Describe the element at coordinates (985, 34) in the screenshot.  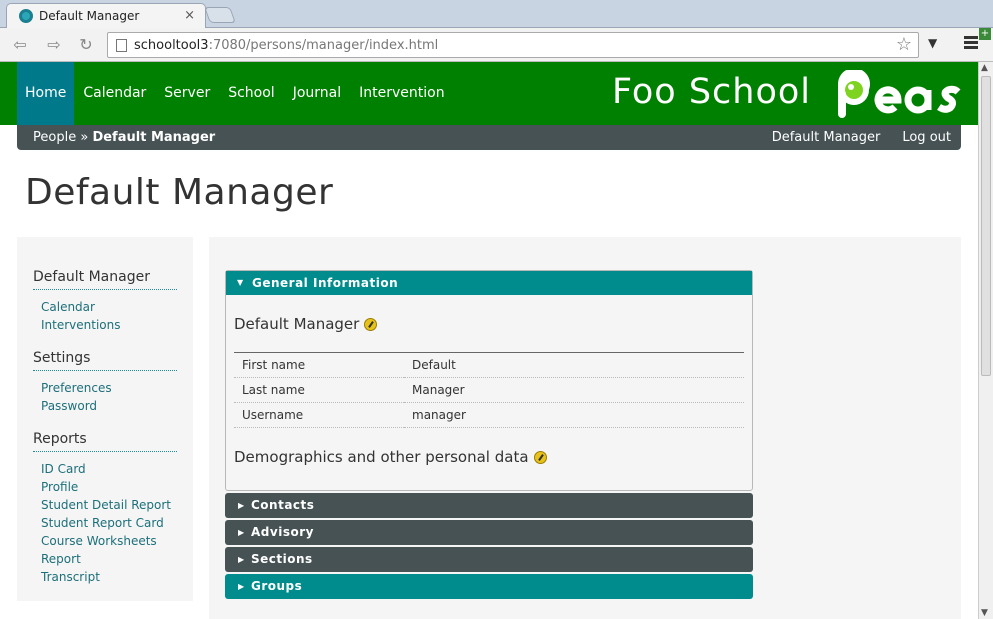
I see `extension-icon: +` at that location.